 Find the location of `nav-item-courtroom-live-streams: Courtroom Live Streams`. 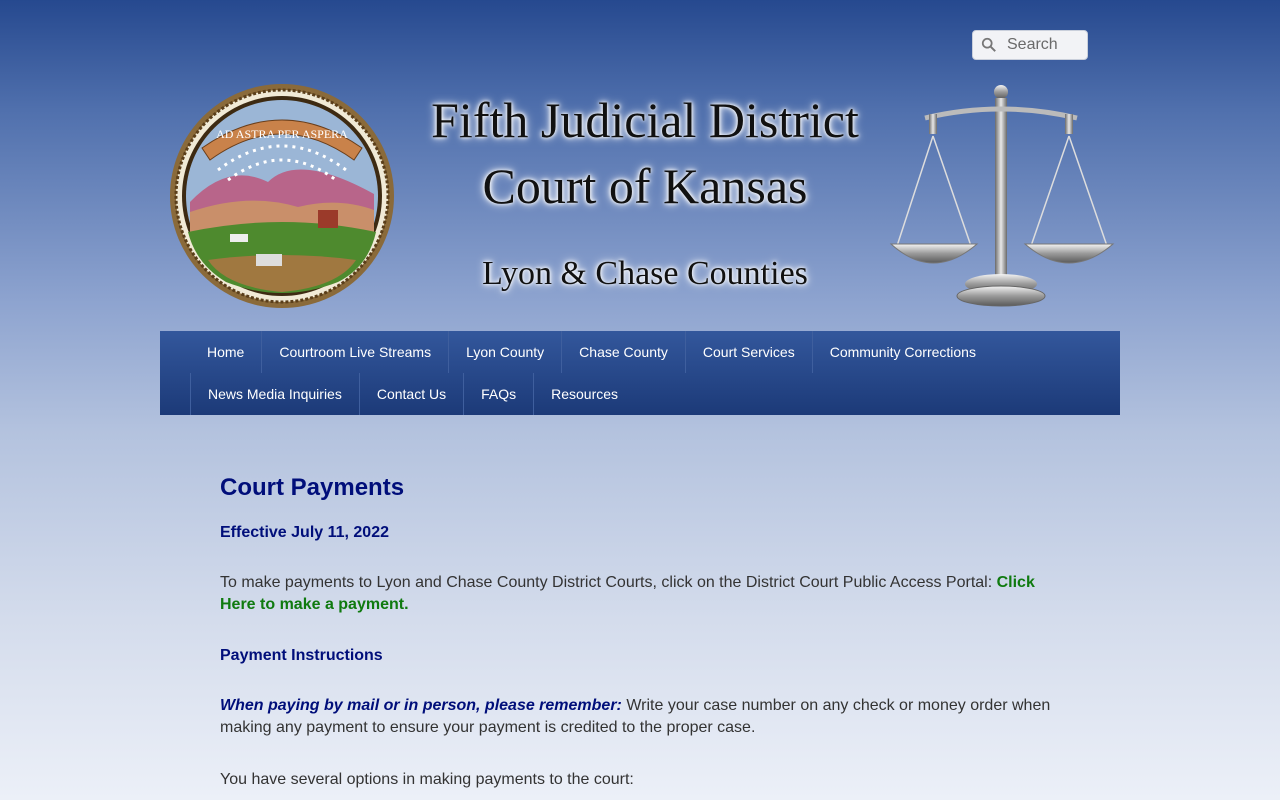

nav-item-courtroom-live-streams: Courtroom Live Streams is located at coordinates (356, 352).